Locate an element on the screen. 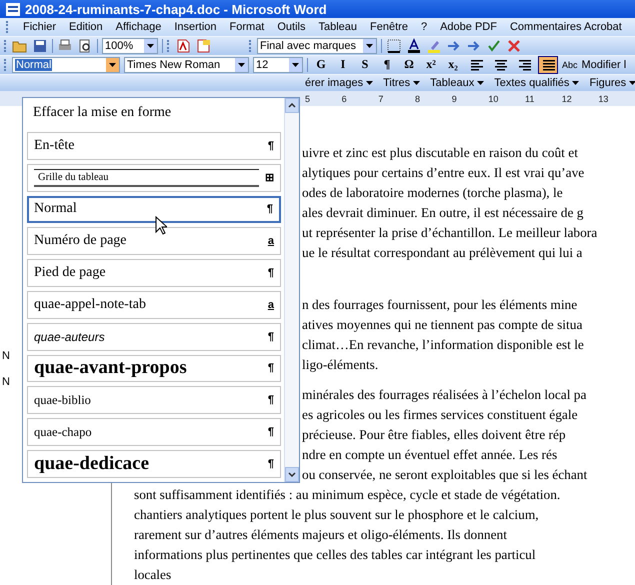  format-button: S is located at coordinates (365, 65).